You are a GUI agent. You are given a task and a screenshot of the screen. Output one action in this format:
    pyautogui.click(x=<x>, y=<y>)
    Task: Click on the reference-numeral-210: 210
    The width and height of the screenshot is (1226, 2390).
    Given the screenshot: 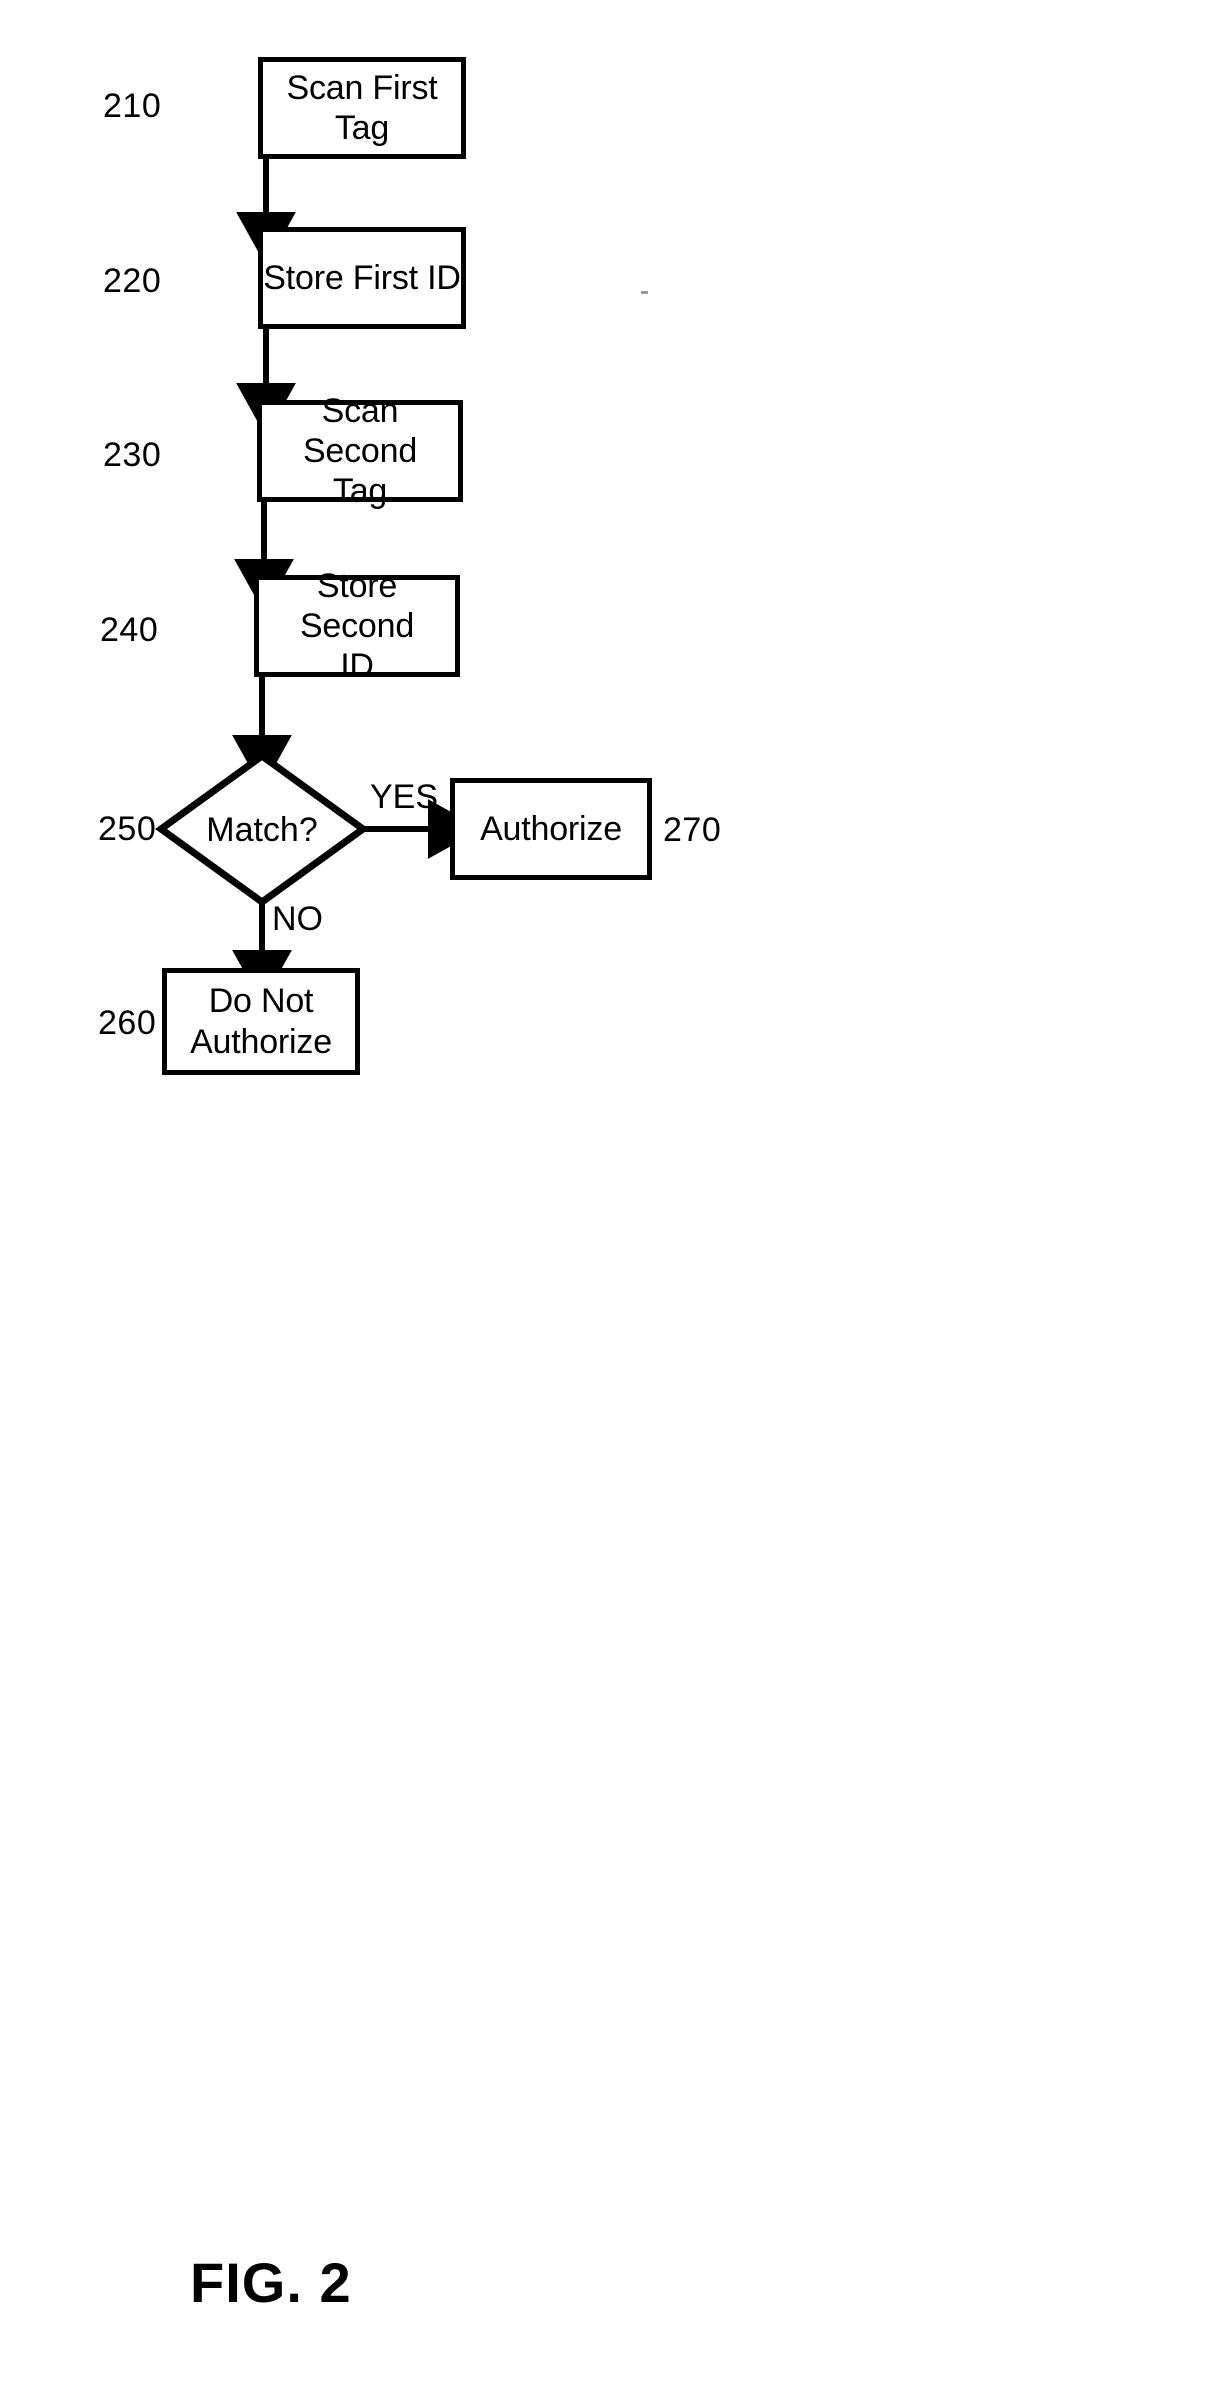 What is the action you would take?
    pyautogui.click(x=132, y=106)
    